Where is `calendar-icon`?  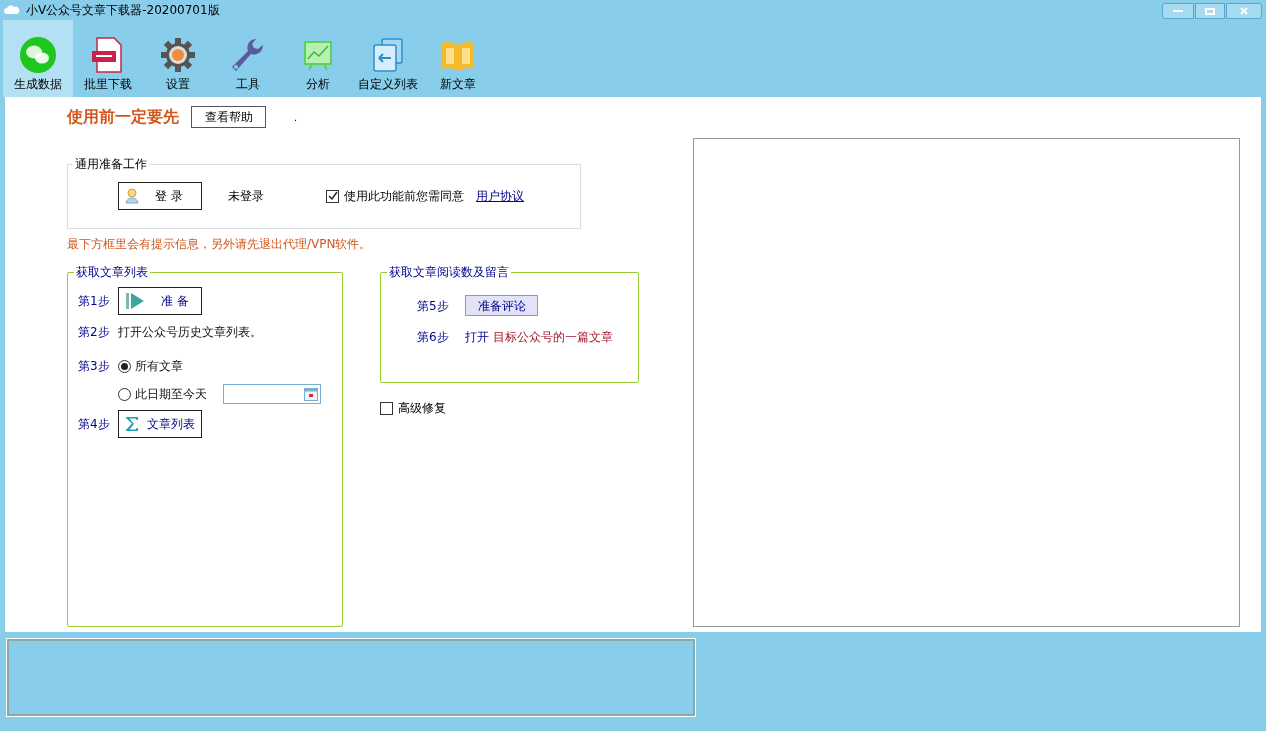 calendar-icon is located at coordinates (311, 394).